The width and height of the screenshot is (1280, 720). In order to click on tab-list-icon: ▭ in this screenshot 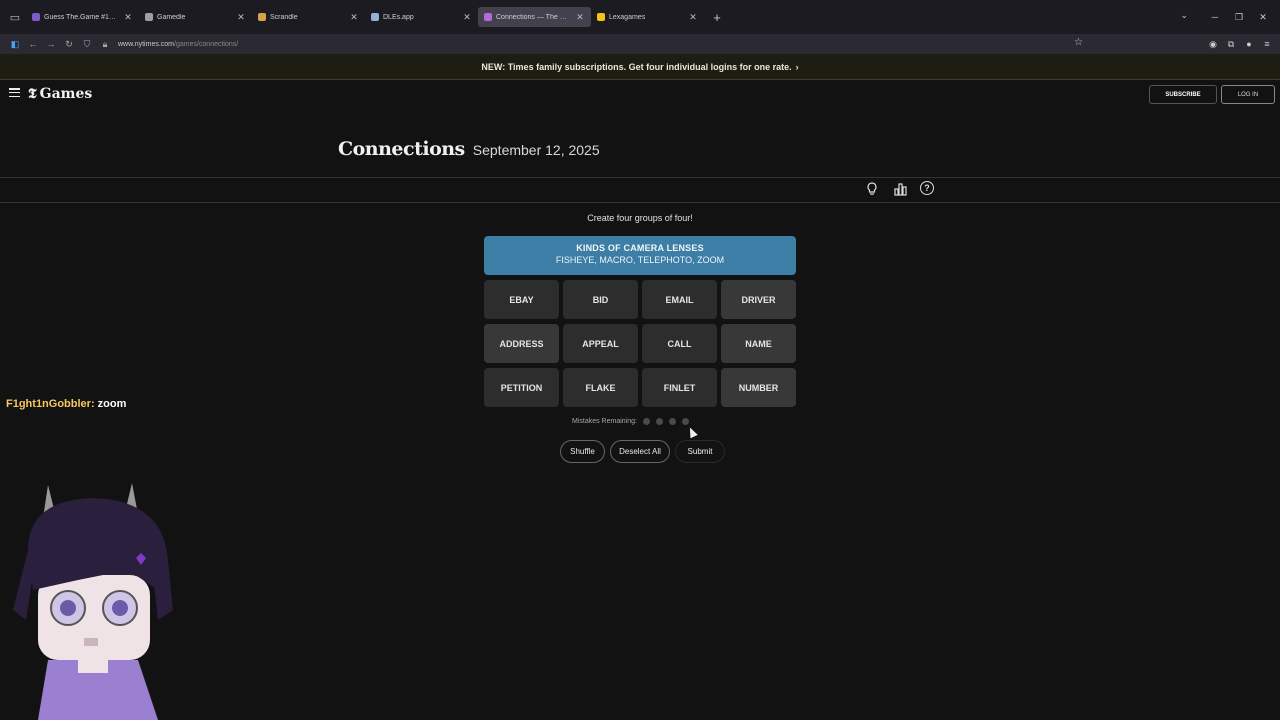, I will do `click(15, 17)`.